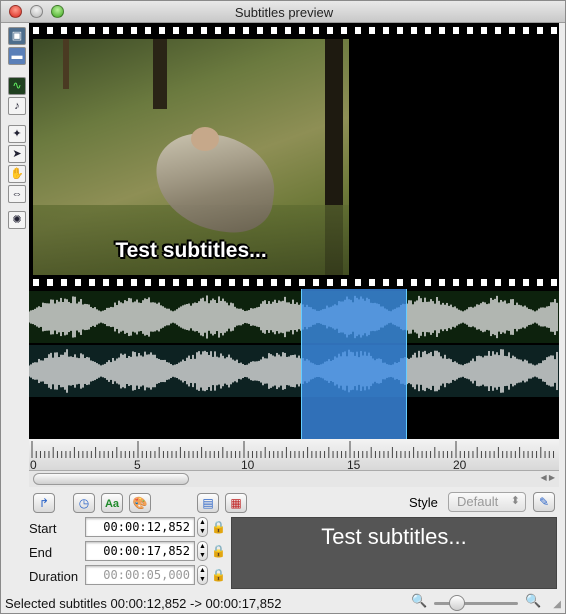 The width and height of the screenshot is (566, 614). I want to click on ruler-label: 0, so click(33, 465).